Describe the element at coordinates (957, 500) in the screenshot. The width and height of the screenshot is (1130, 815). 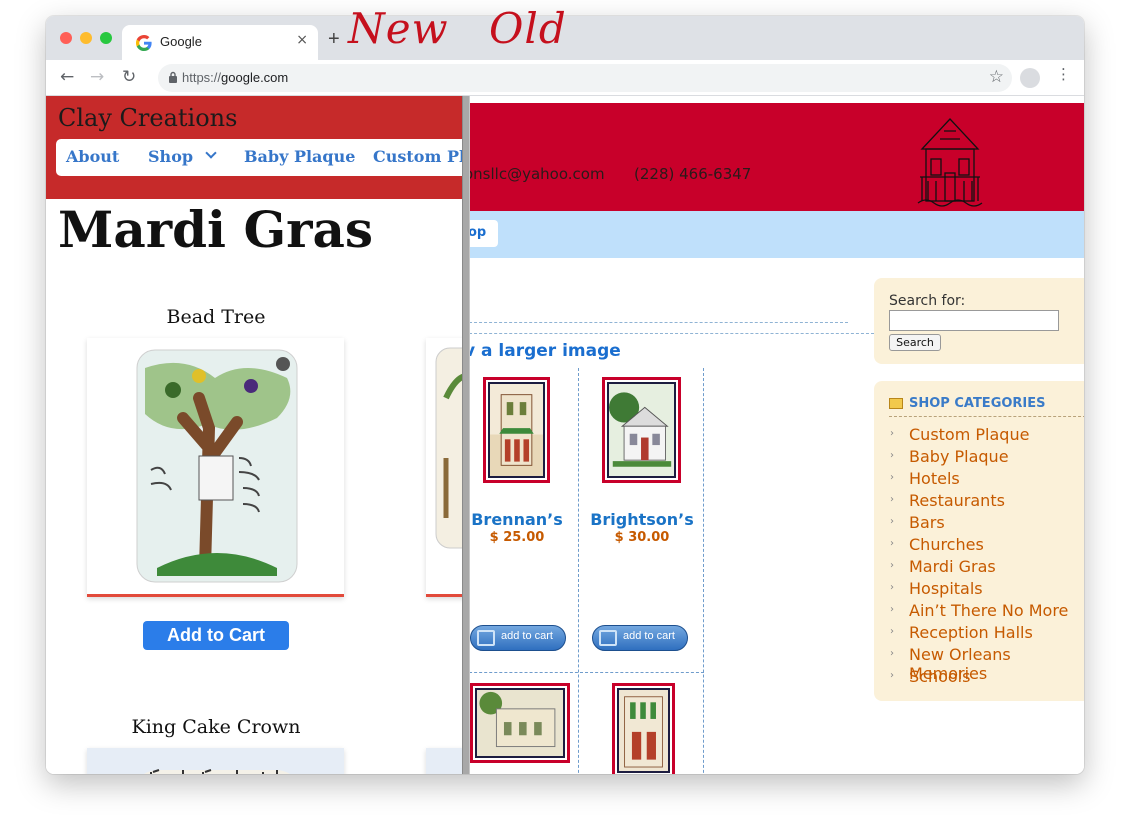
I see `category-restaurants: Restaurants` at that location.